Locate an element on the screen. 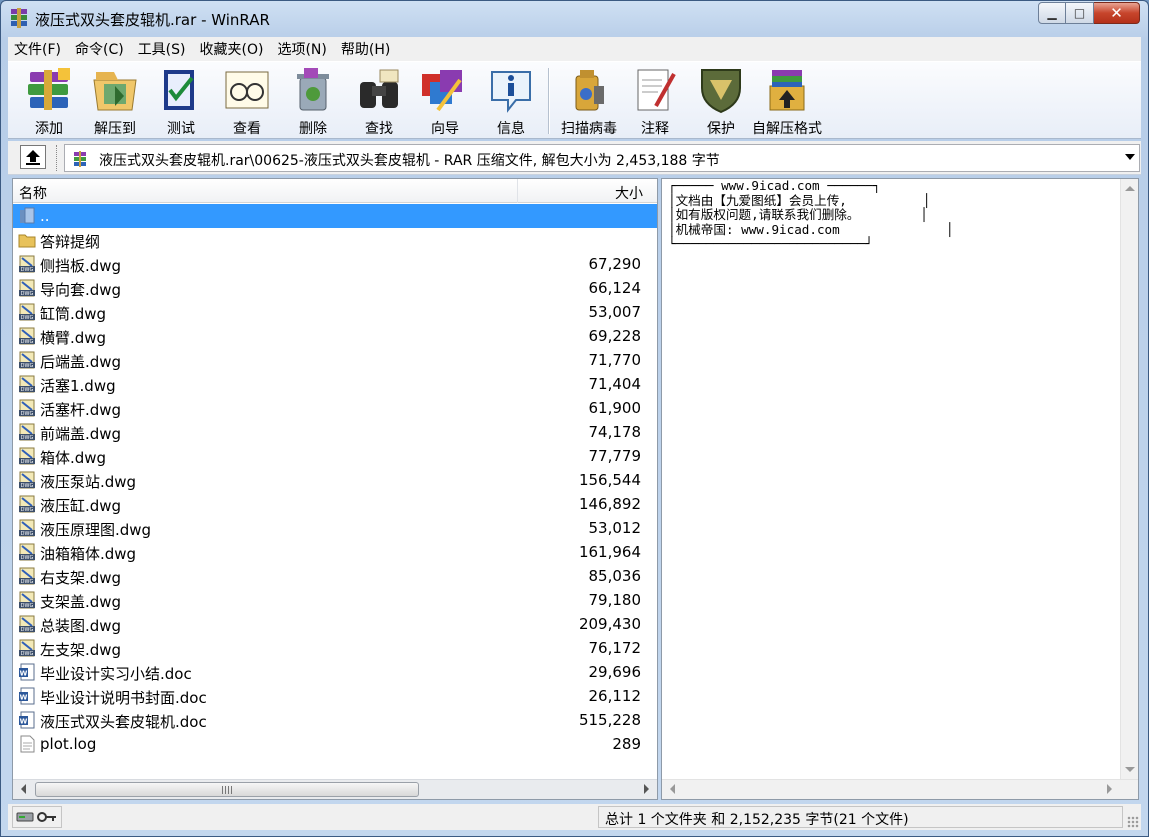 The height and width of the screenshot is (837, 1149). file-name: 缸筒.dwg is located at coordinates (73, 314).